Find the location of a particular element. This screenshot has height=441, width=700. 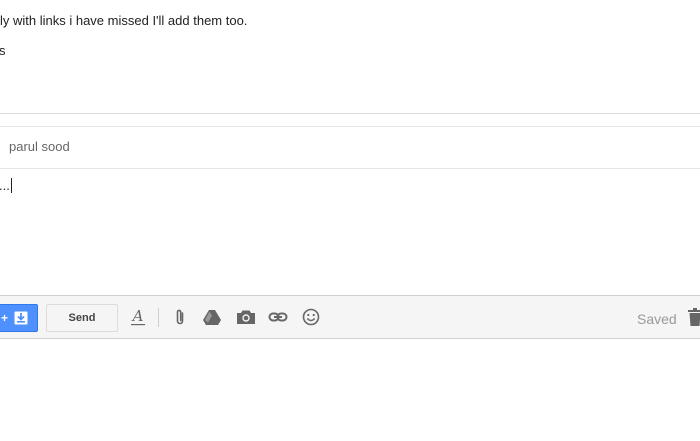

photo-icon is located at coordinates (246, 317).